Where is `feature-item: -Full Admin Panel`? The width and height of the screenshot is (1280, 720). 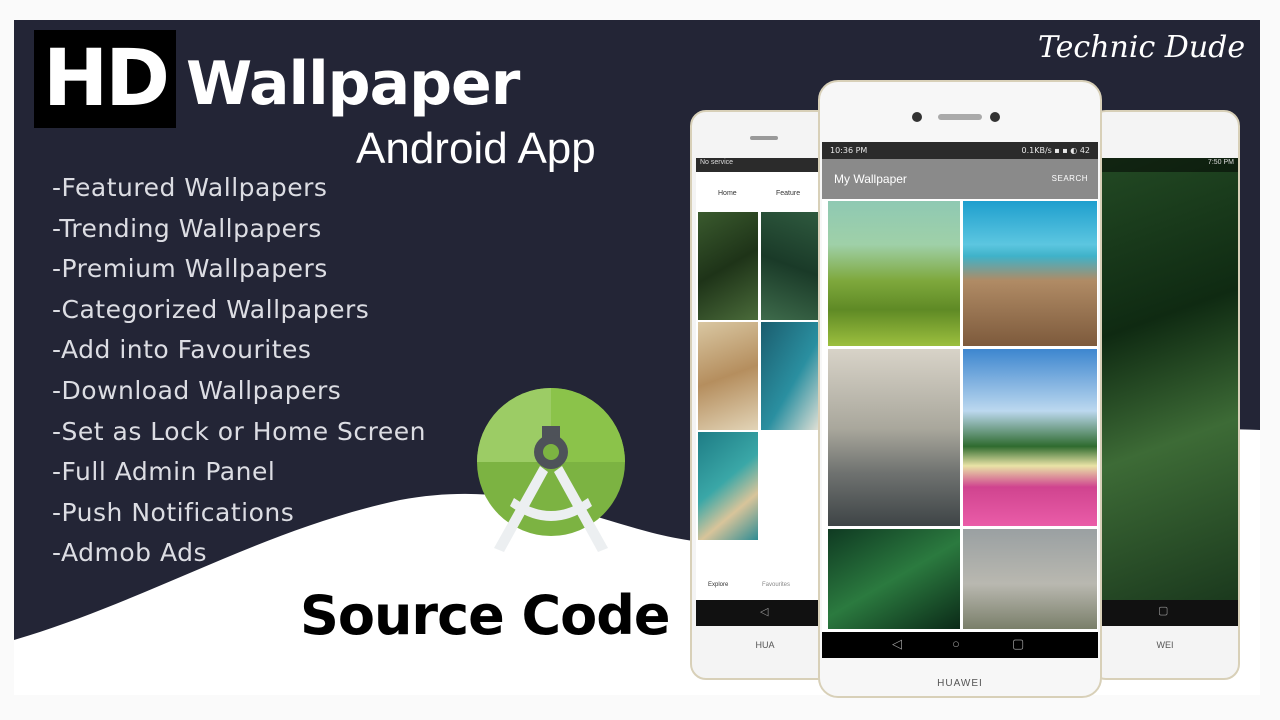 feature-item: -Full Admin Panel is located at coordinates (164, 472).